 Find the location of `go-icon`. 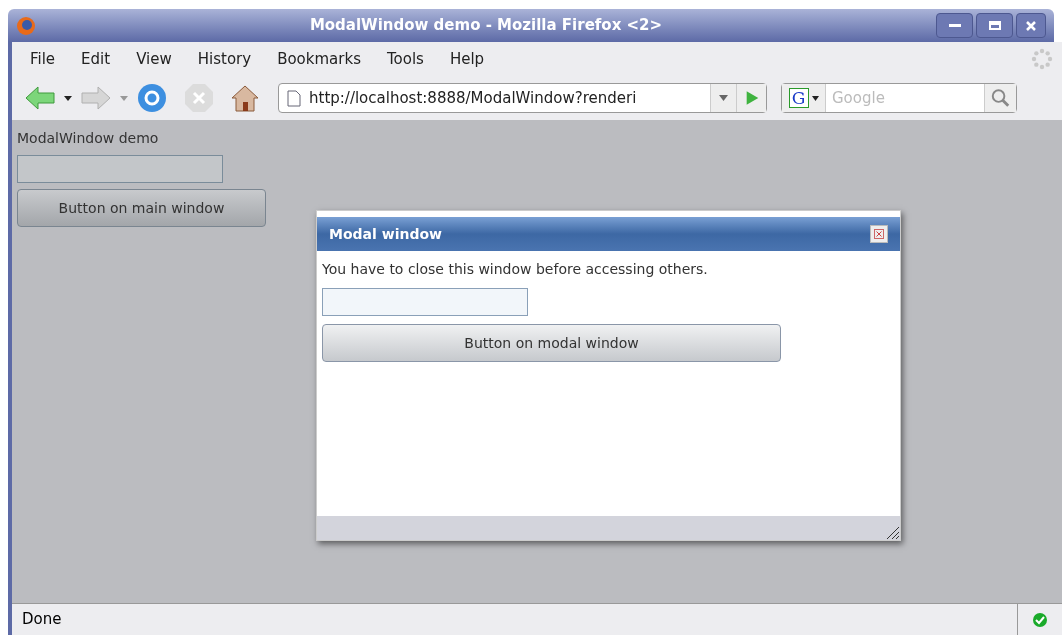

go-icon is located at coordinates (751, 98).